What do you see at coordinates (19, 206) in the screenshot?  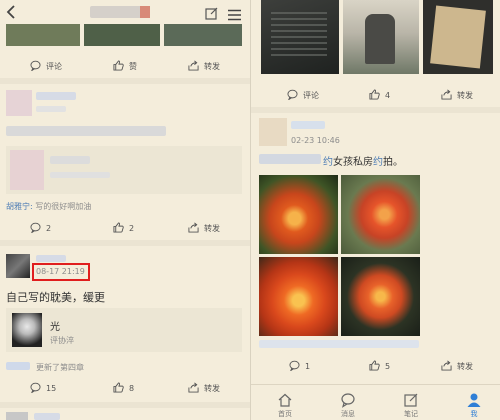 I see `comment-user: 胡雅宁:` at bounding box center [19, 206].